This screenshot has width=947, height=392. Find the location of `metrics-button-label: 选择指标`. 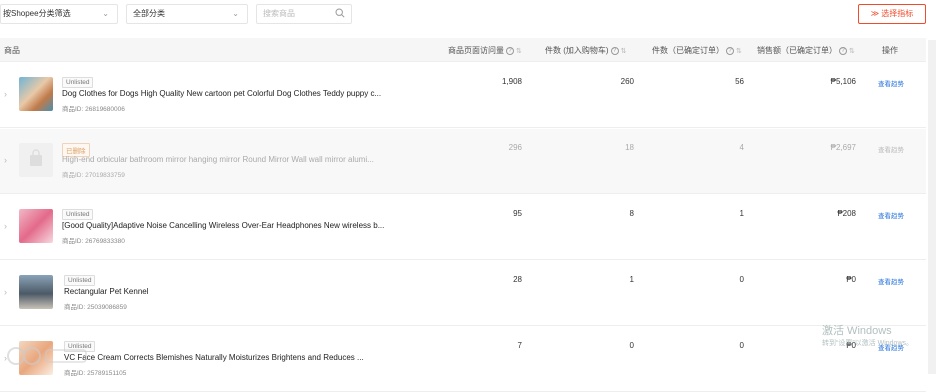

metrics-button-label: 选择指标 is located at coordinates (897, 13).